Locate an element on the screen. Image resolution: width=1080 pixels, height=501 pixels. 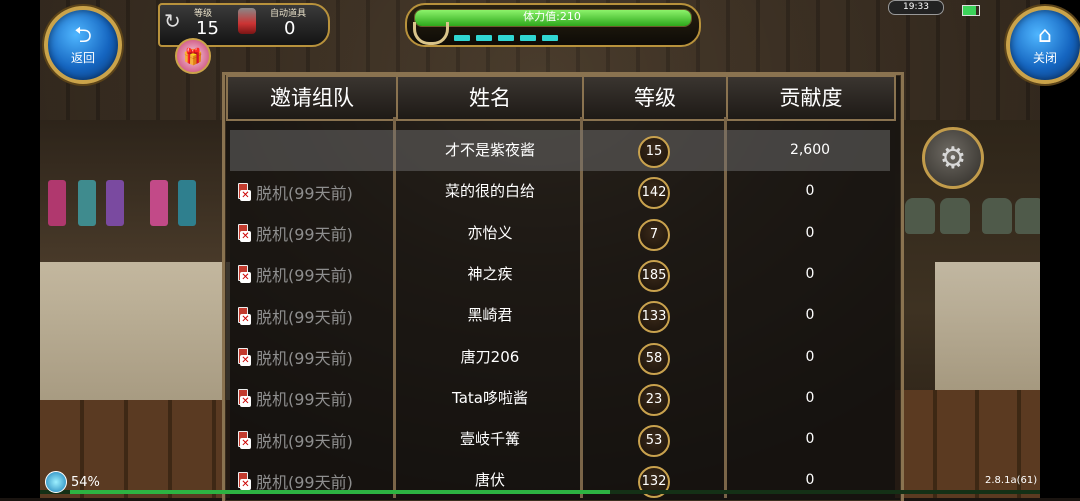
stamina-text: 体力值:210 is located at coordinates (552, 16).